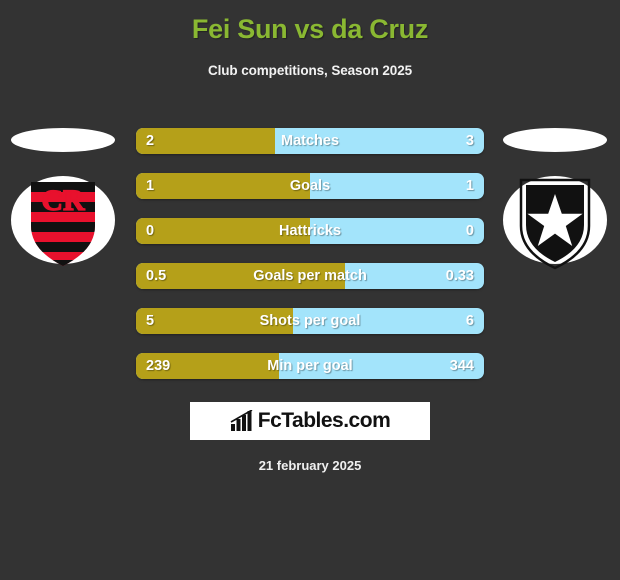  I want to click on flamengo-crest: CR, so click(63, 220).